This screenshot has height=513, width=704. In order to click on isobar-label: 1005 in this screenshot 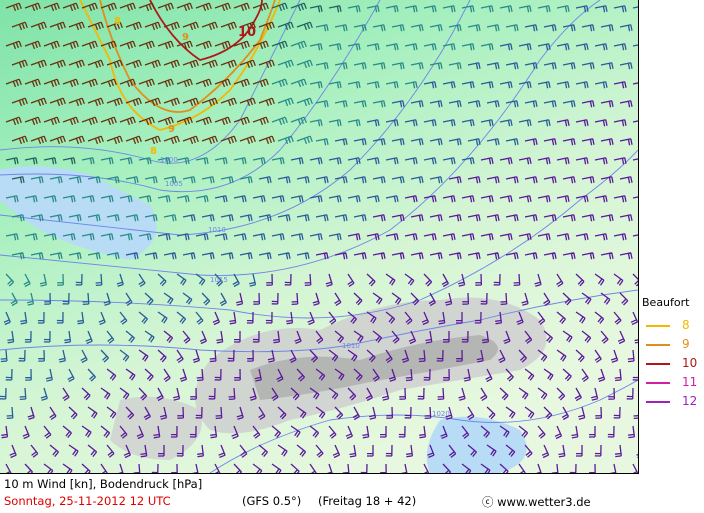, I will do `click(174, 184)`.